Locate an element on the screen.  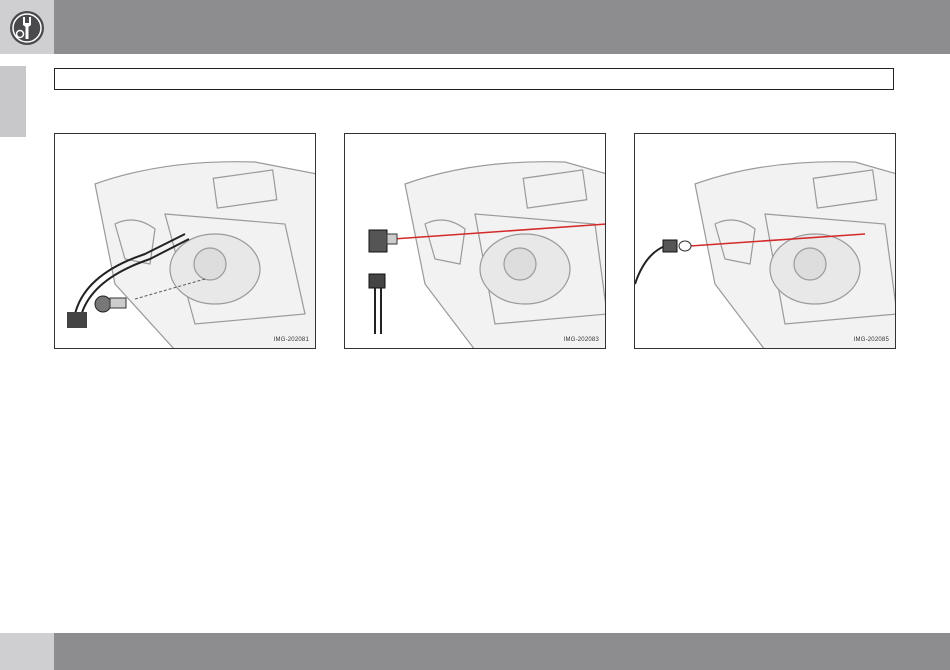
figure-3: IMG-202085 is located at coordinates (765, 241).